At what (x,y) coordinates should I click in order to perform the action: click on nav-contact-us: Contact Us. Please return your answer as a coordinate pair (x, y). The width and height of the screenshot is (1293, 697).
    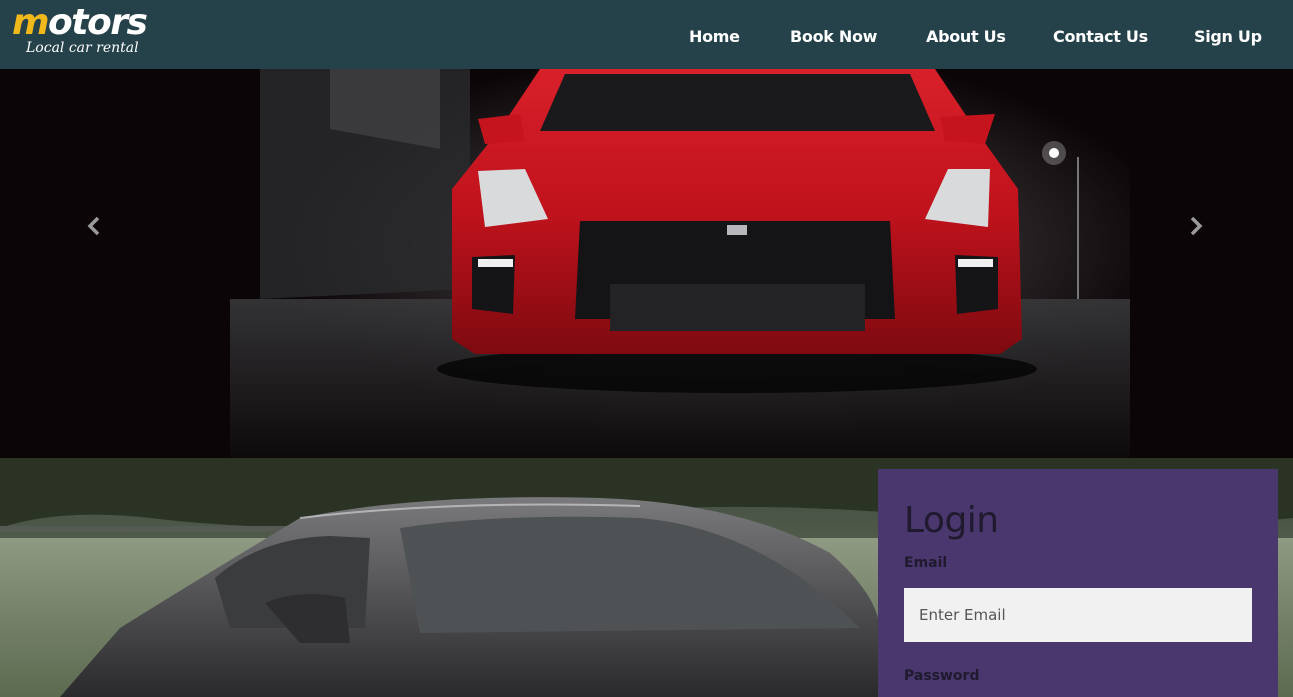
    Looking at the image, I should click on (1100, 36).